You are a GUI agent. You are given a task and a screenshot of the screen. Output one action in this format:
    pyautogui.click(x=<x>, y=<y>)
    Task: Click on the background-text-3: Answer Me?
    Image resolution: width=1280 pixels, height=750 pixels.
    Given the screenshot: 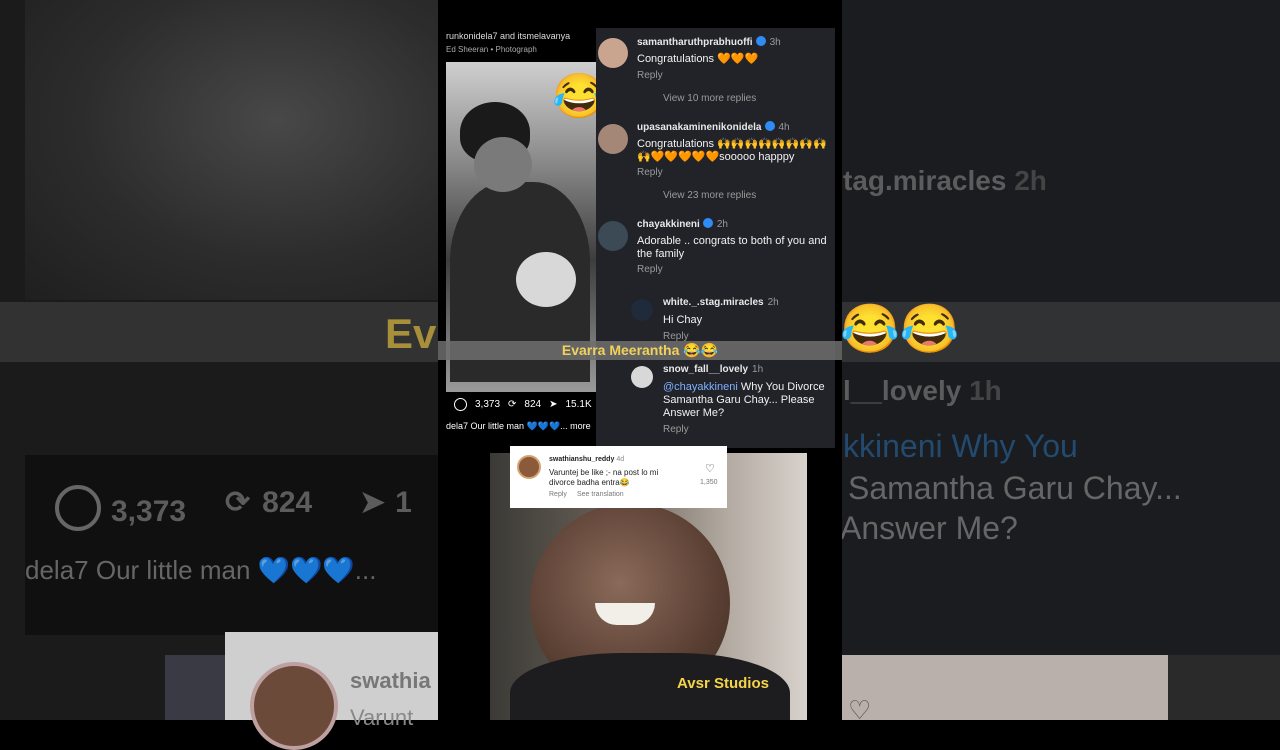 What is the action you would take?
    pyautogui.click(x=929, y=528)
    